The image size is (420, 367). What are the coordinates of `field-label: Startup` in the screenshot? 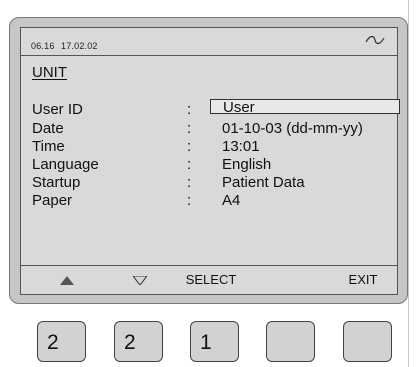 It's located at (56, 182).